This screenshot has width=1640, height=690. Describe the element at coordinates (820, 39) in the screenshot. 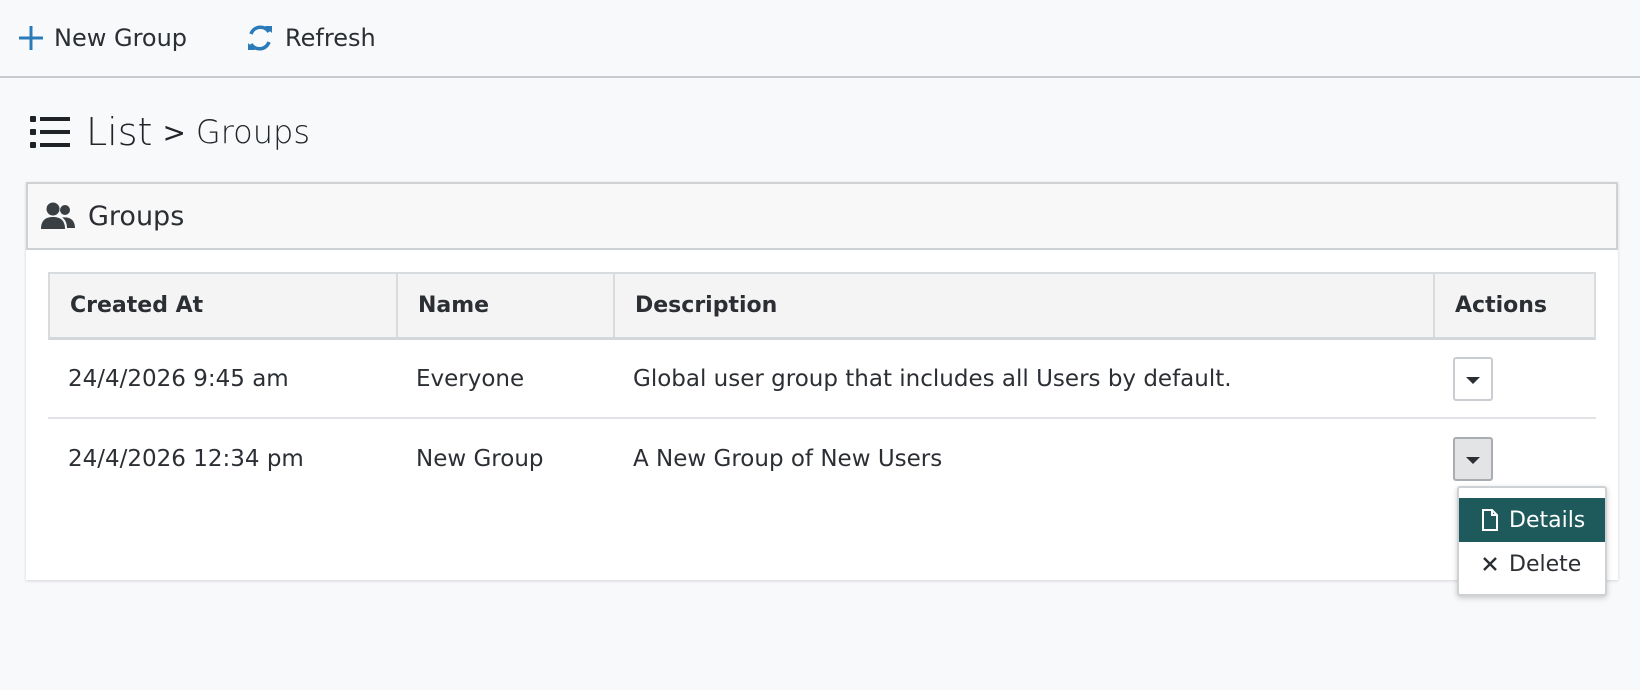

I see `toolbar: New Group Refresh` at that location.